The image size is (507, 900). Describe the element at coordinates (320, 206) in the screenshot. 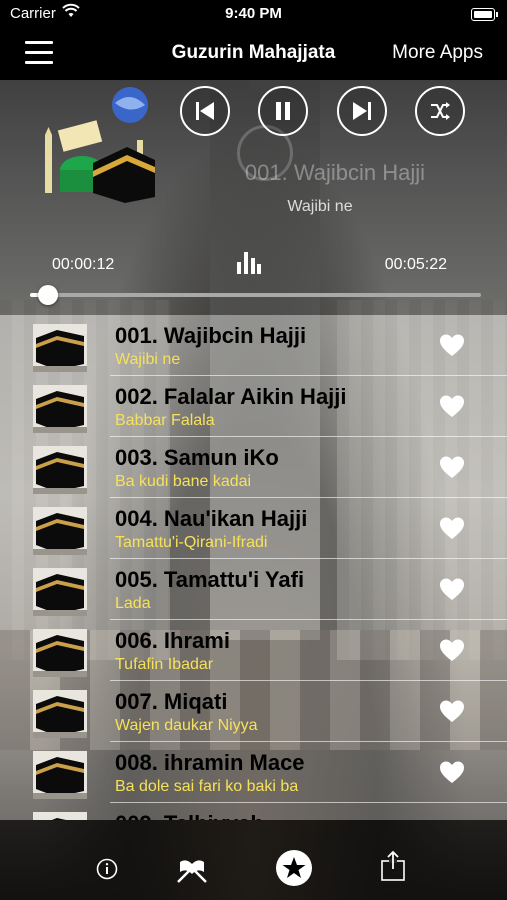

I see `now-playing-subtitle: Wajibi ne` at that location.